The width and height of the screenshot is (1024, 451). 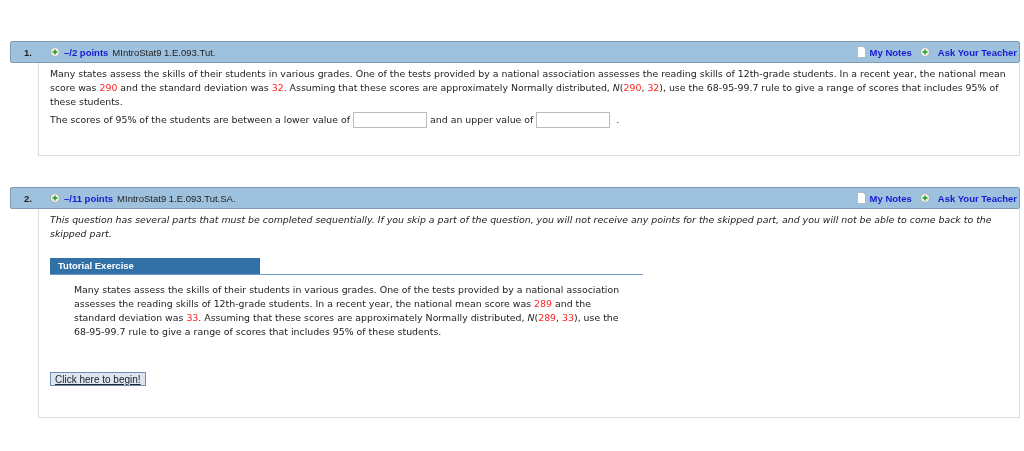 What do you see at coordinates (528, 88) in the screenshot?
I see `question-text: Many states assess the skills of their students in various grades. One of the tests provided by a national association assesses the reading skills of 12th-grade students. In a recent year, the national mean score was 290 and the standard deviation was 32. Assuming that these scores are approximately Normally distributed, N(290, 32), use the 68-95-99.7 rule to give a range of scores that includes 95% of these students.` at bounding box center [528, 88].